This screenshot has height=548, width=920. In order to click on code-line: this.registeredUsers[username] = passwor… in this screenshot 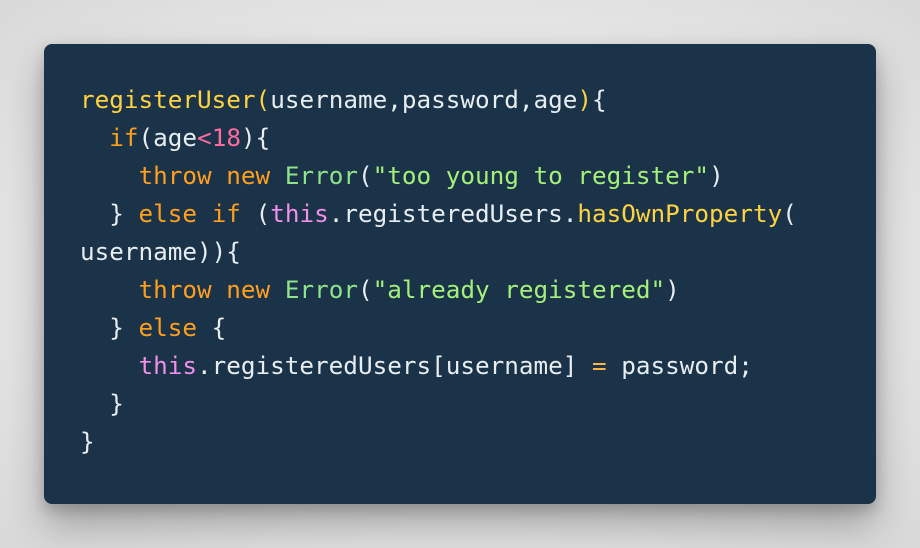, I will do `click(438, 366)`.